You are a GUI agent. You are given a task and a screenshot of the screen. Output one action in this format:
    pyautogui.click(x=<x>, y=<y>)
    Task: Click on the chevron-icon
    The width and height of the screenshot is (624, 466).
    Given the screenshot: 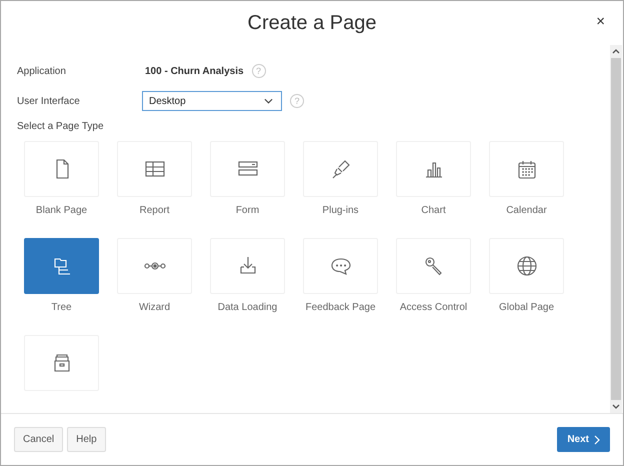 What is the action you would take?
    pyautogui.click(x=597, y=439)
    